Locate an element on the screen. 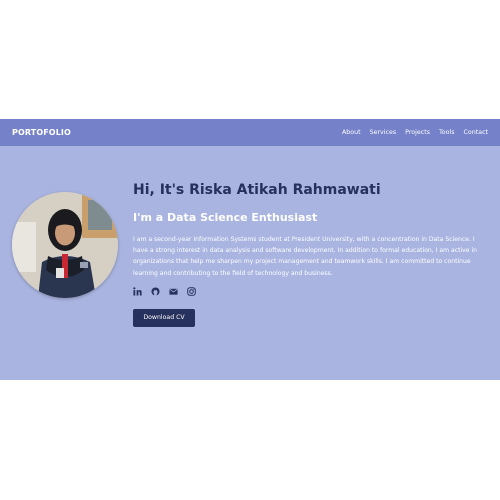 This screenshot has width=500, height=500. github-icon is located at coordinates (155, 291).